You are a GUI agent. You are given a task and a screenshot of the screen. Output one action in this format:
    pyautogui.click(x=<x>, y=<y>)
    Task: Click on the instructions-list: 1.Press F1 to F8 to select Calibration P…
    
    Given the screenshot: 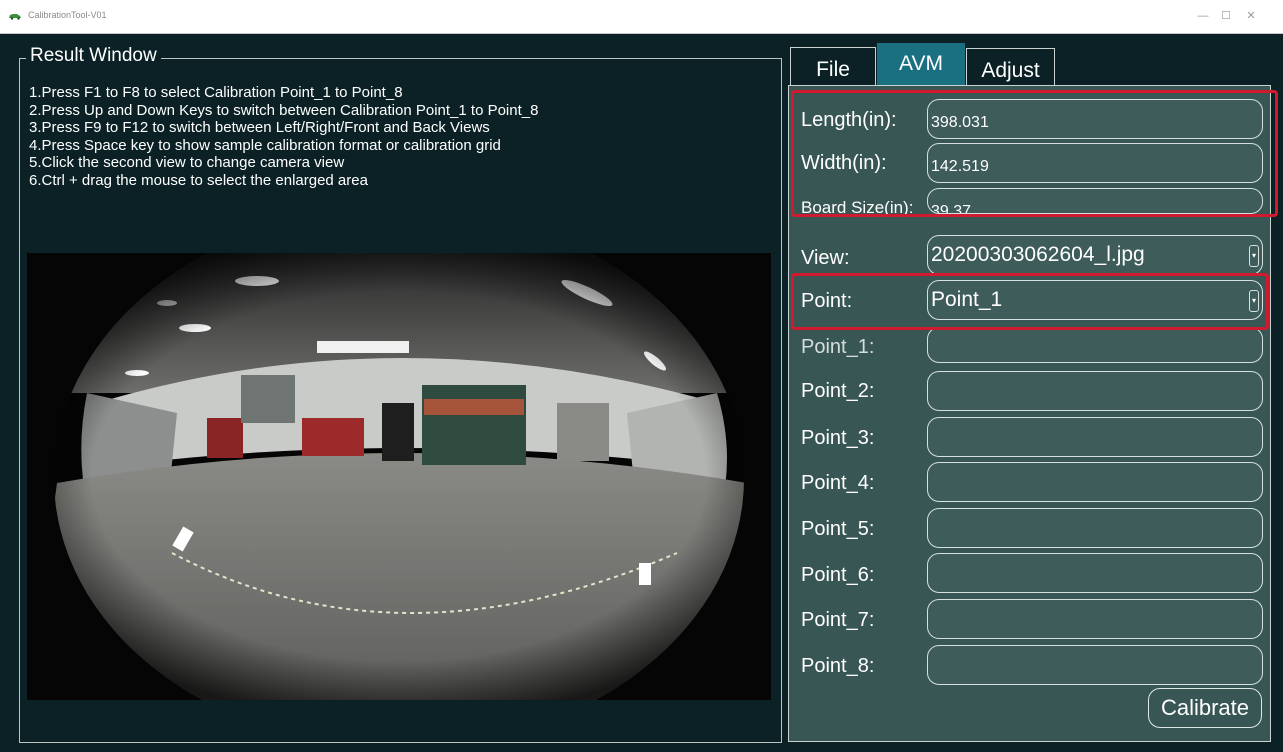 What is the action you would take?
    pyautogui.click(x=283, y=136)
    